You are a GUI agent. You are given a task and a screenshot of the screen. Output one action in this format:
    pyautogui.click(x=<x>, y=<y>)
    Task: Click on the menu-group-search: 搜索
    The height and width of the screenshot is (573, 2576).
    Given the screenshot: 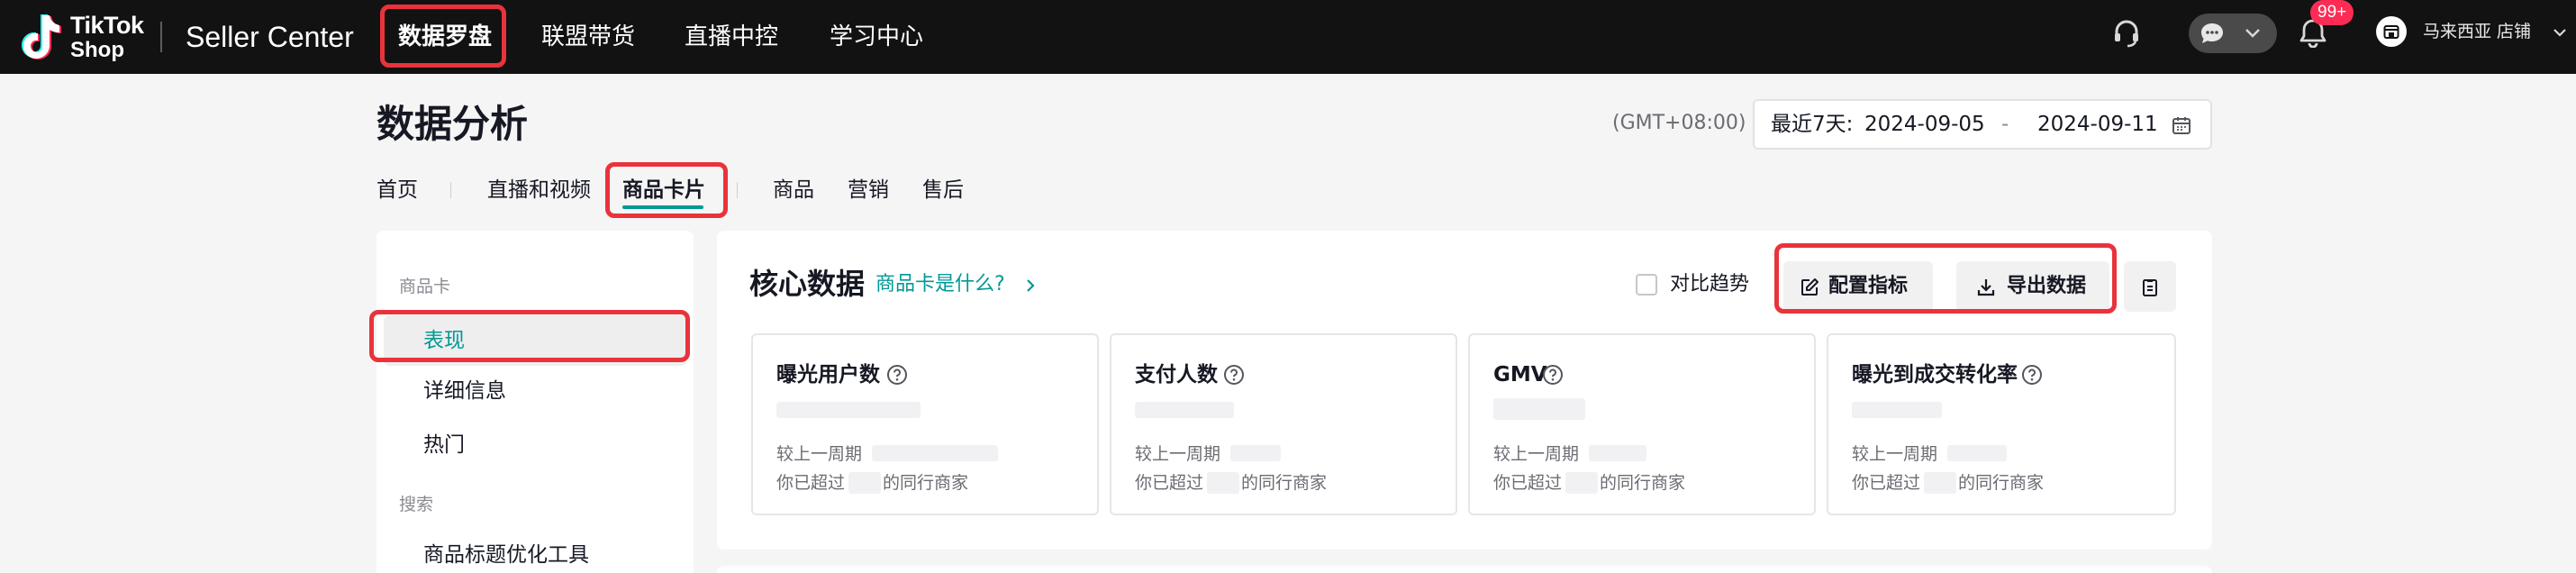 What is the action you would take?
    pyautogui.click(x=416, y=504)
    